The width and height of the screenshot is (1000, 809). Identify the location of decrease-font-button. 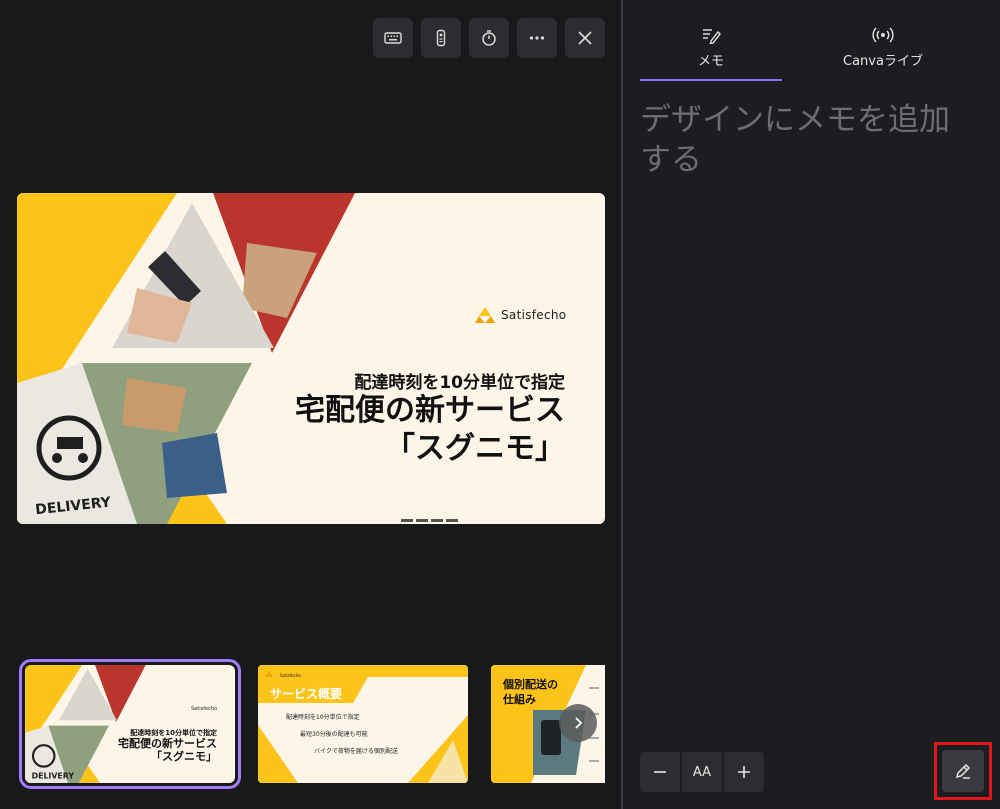
(660, 772).